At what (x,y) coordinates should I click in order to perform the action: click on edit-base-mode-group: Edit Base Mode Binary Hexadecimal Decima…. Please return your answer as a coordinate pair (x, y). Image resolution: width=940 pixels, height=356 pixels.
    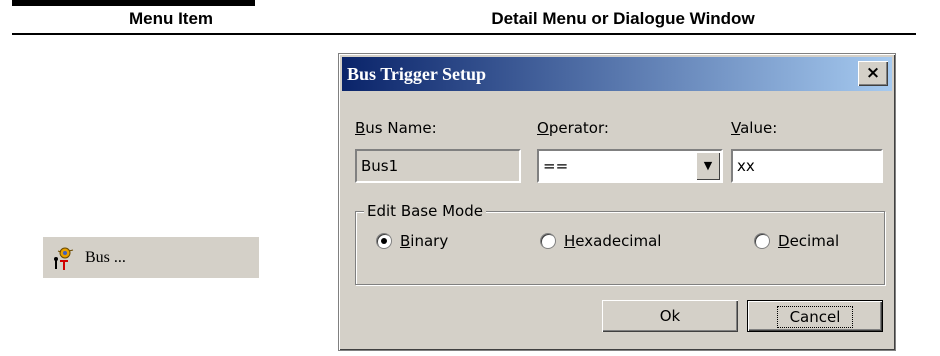
    Looking at the image, I should click on (620, 243).